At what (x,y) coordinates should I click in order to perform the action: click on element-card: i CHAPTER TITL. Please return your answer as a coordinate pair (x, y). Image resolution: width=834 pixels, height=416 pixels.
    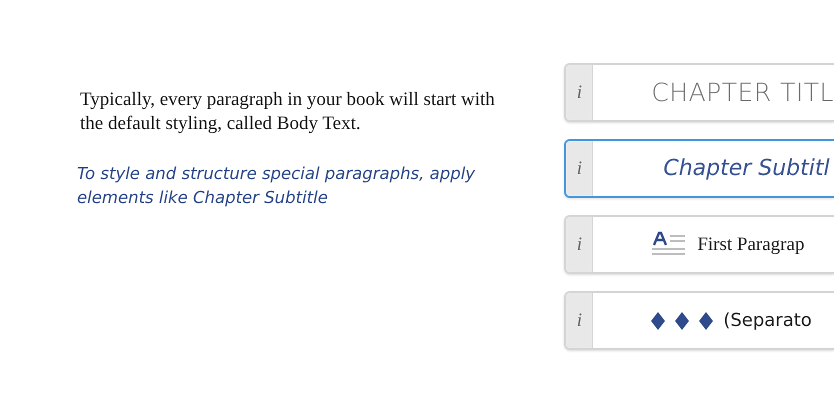
    Looking at the image, I should click on (699, 92).